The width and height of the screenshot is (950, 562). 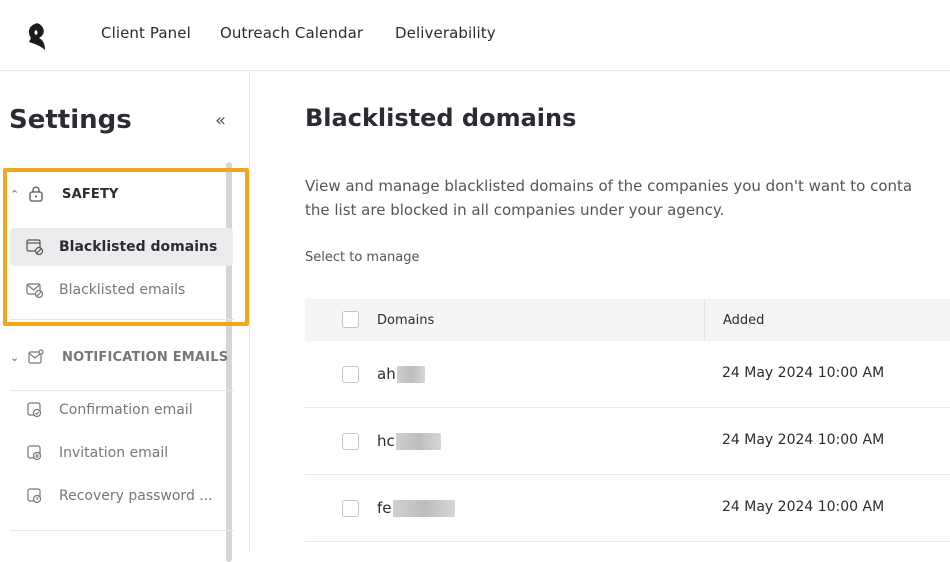 What do you see at coordinates (36, 356) in the screenshot?
I see `mail-notification-icon` at bounding box center [36, 356].